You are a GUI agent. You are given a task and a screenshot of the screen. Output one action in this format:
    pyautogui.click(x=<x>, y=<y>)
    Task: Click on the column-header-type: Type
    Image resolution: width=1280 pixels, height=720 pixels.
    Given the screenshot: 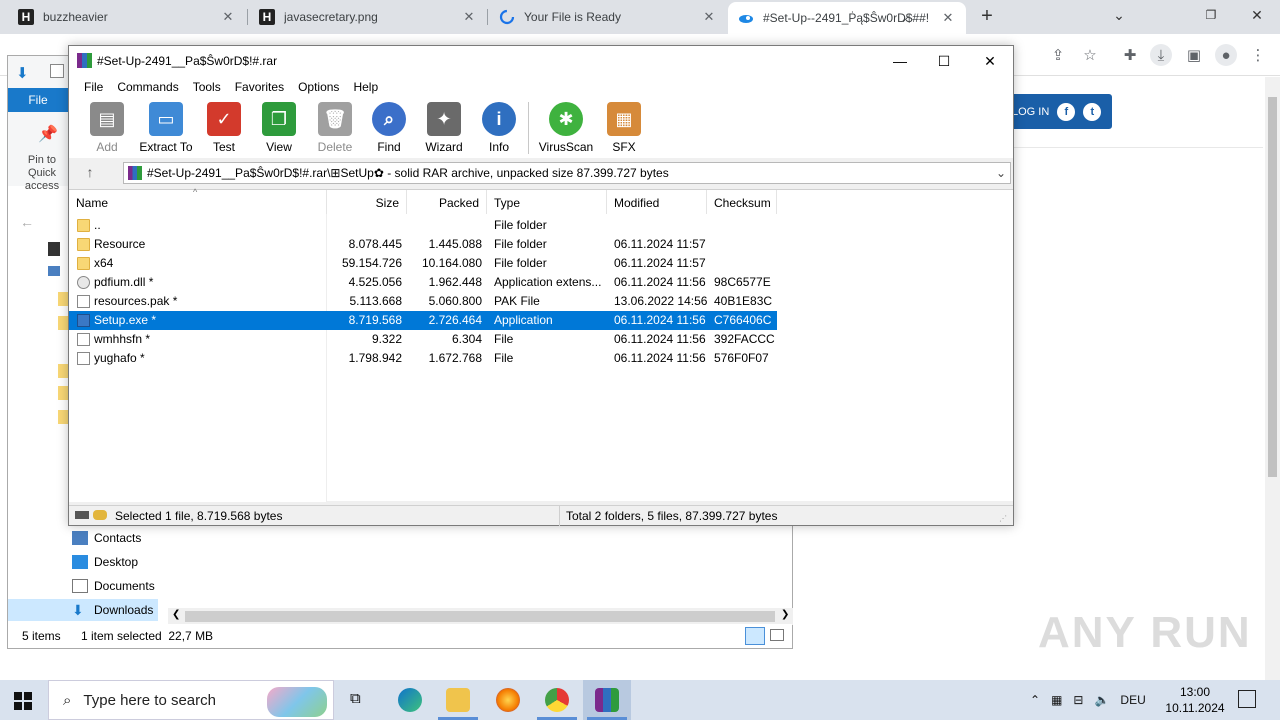 What is the action you would take?
    pyautogui.click(x=547, y=202)
    